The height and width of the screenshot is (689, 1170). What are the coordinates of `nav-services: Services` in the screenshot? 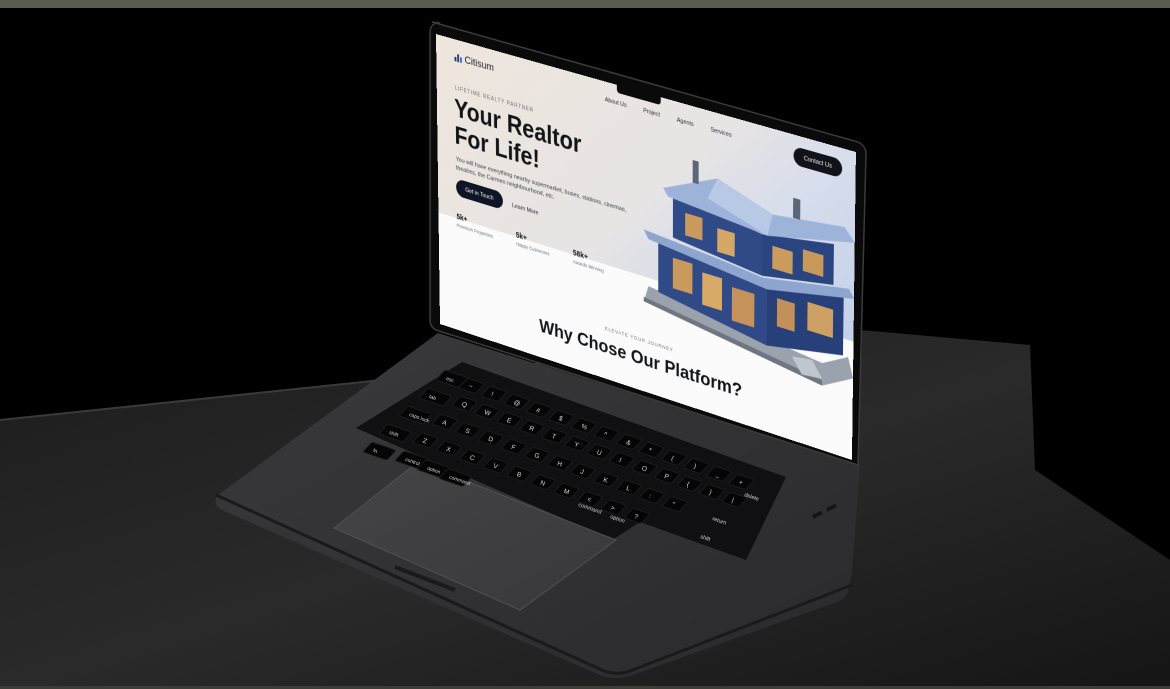 It's located at (721, 132).